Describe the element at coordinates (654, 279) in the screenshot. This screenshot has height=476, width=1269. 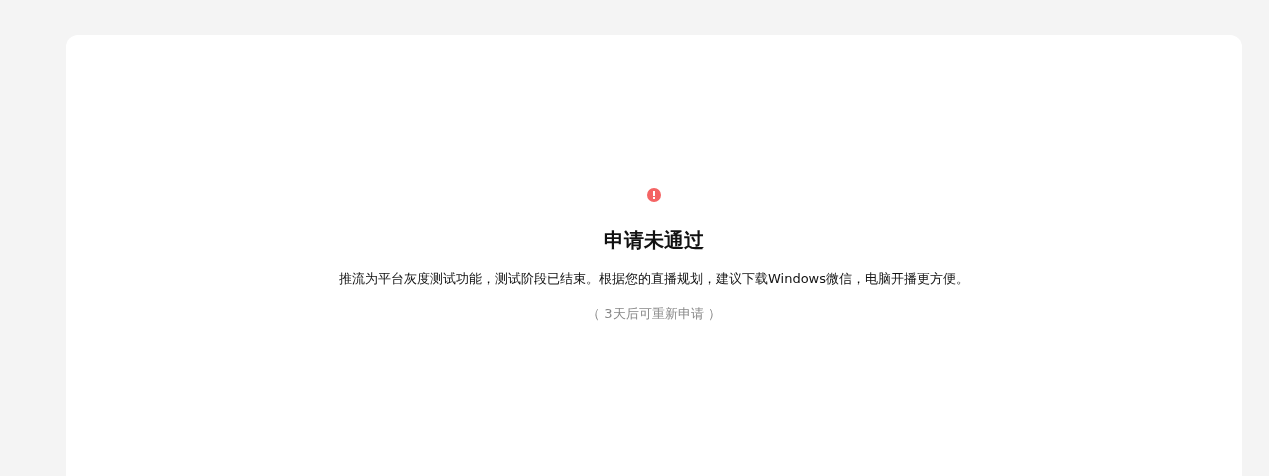
I see `result-message: 推流为平台灰度测试功能，测试阶段已结束。根据您的直播规划，建议下载Windows微信，电脑开播更方便。` at that location.